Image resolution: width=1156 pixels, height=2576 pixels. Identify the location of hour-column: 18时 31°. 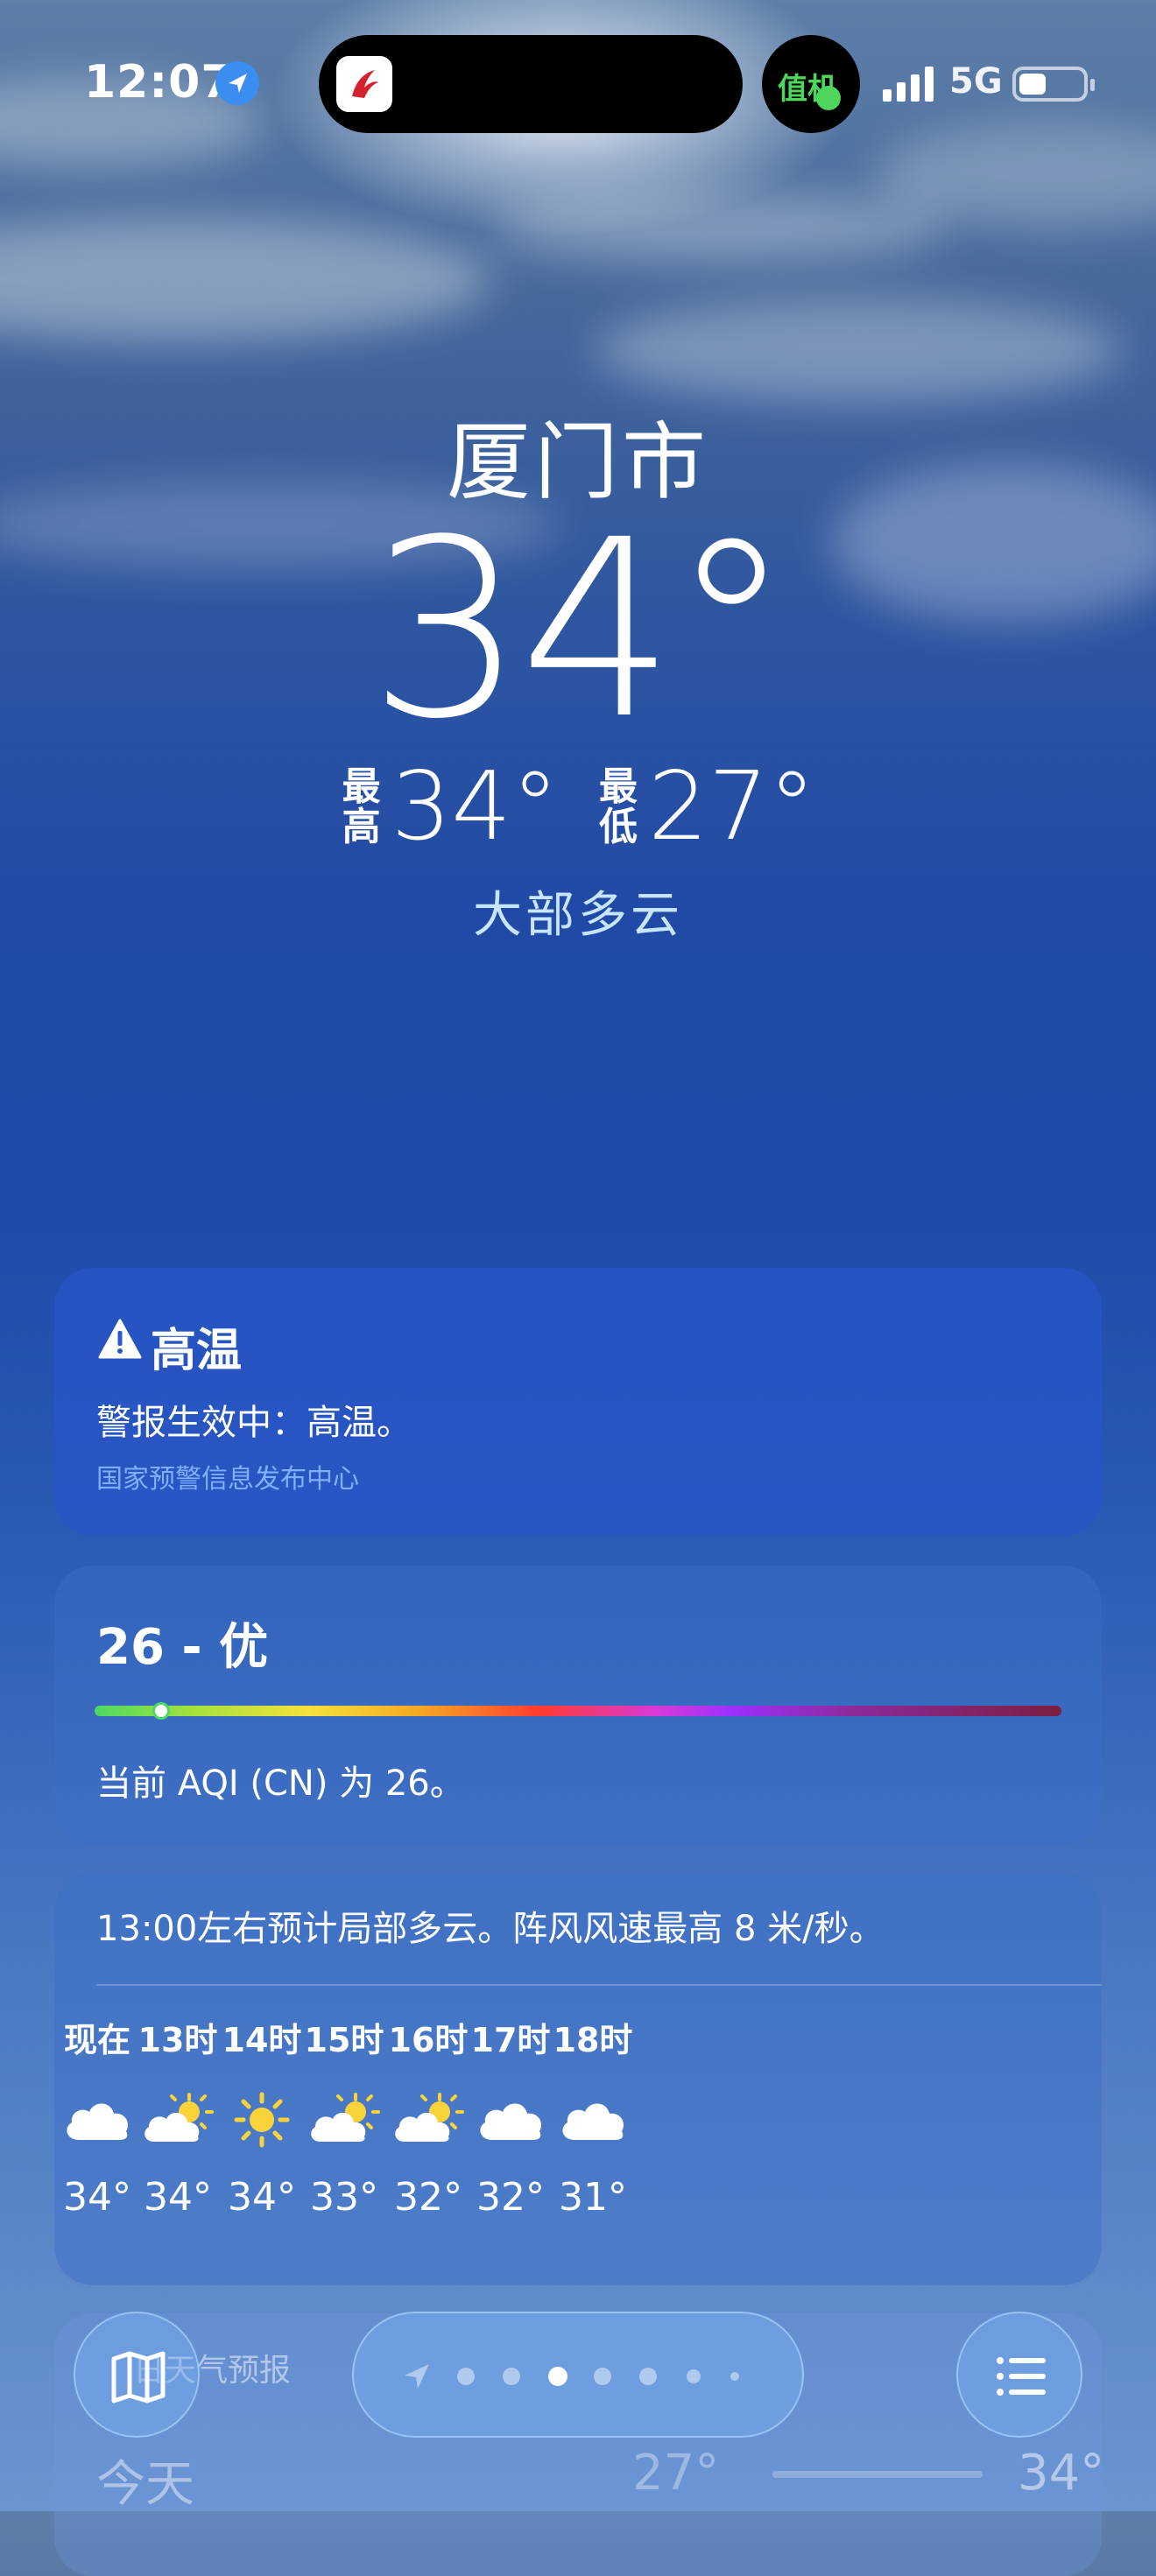
(593, 2119).